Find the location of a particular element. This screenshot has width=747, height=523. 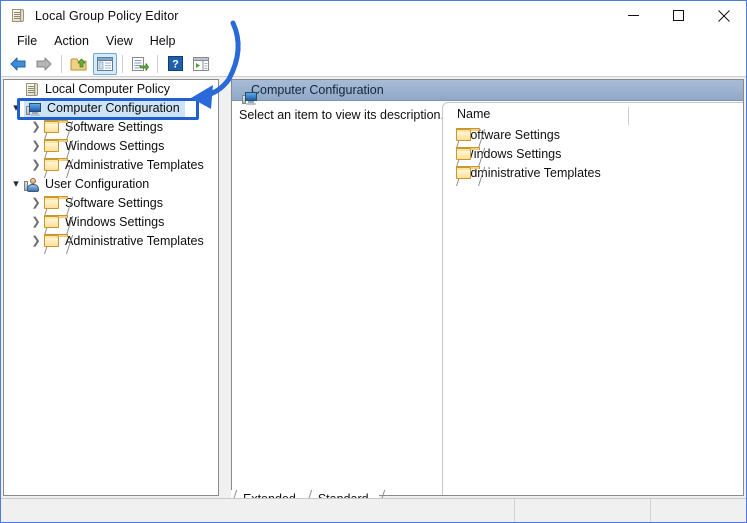

window-title: Local Group Policy Editor is located at coordinates (107, 15).